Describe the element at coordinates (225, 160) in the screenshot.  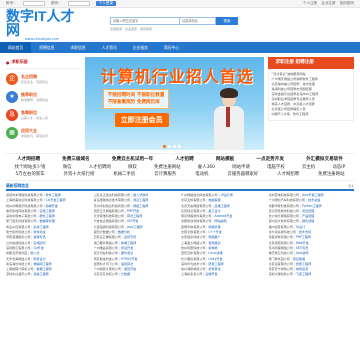
I see `hot-keyword-link: 网站模板` at that location.